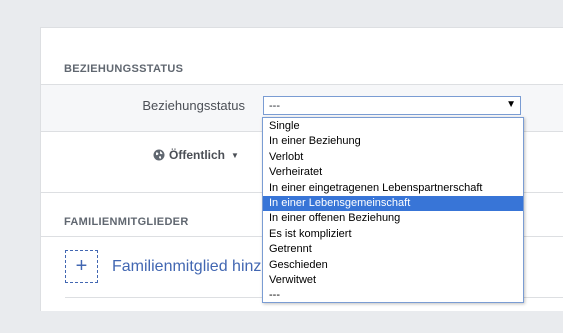 The image size is (563, 333). I want to click on relationship-option: In einer Lebensgemeinschaft, so click(393, 203).